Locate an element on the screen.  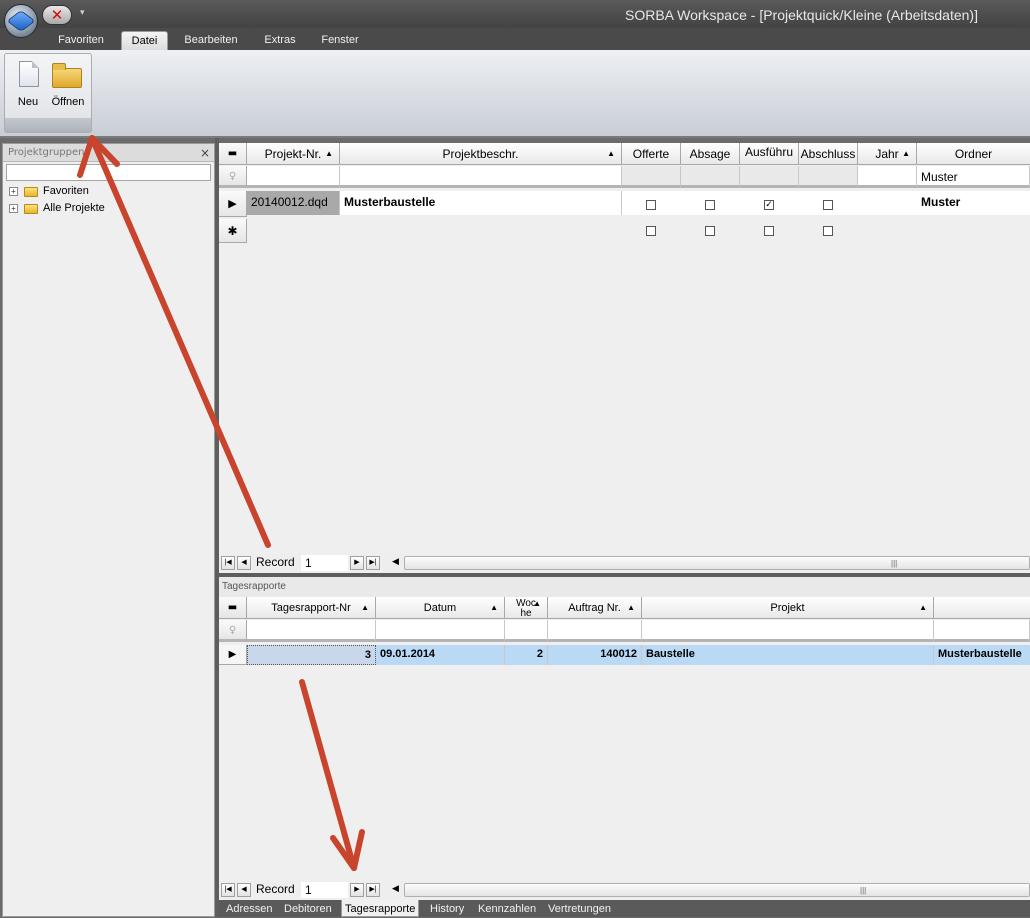
filter-jahr is located at coordinates (887, 177).